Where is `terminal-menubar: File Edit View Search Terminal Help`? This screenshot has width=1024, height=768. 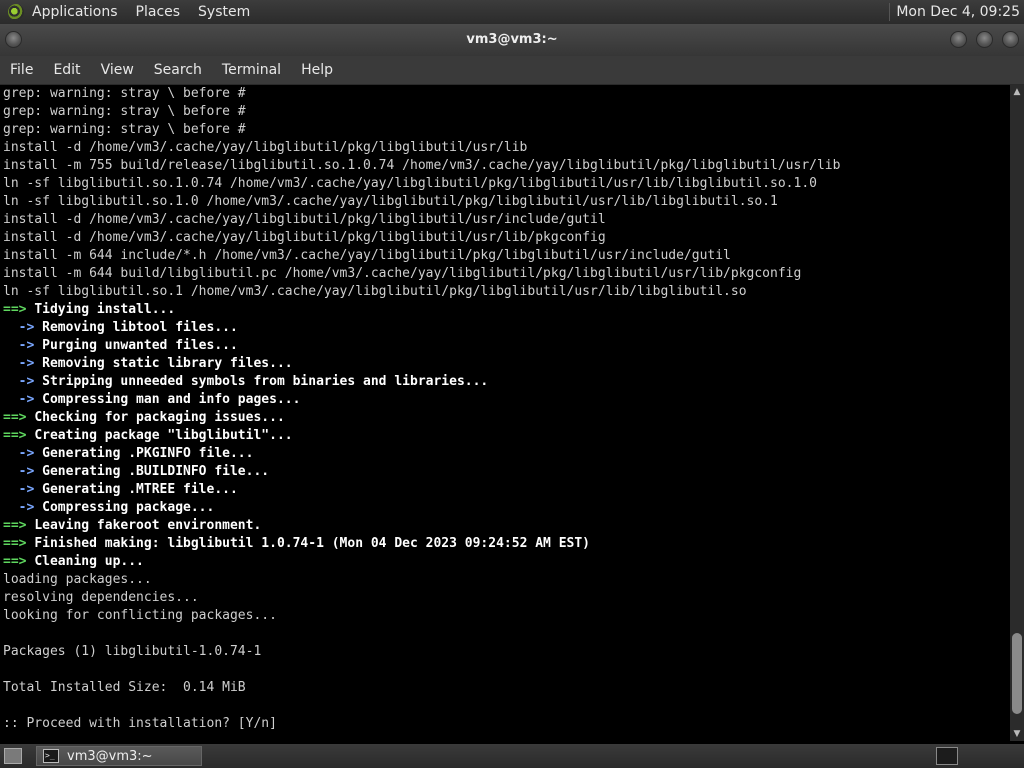 terminal-menubar: File Edit View Search Terminal Help is located at coordinates (512, 70).